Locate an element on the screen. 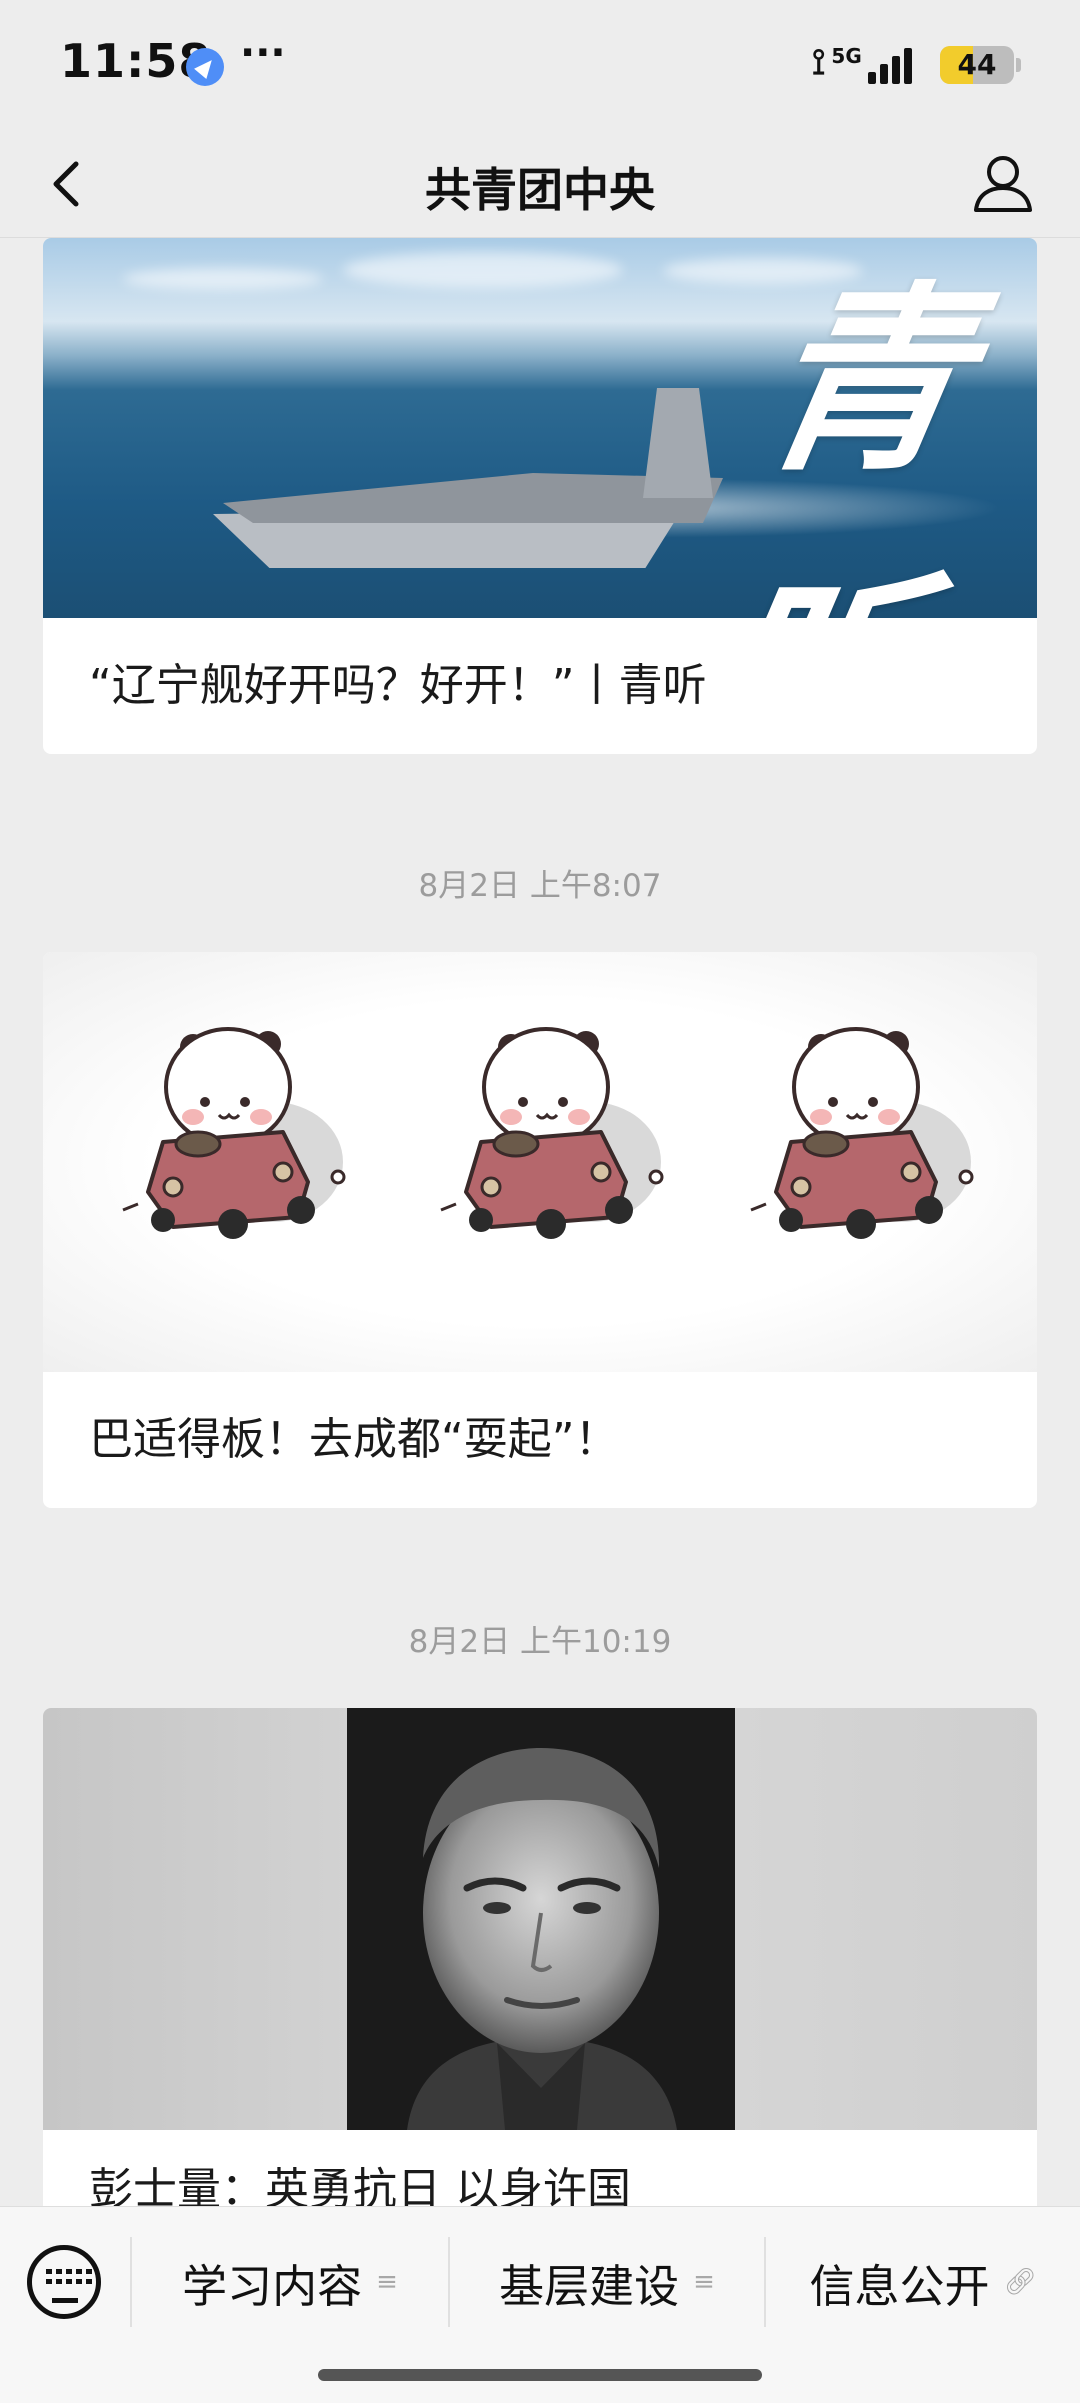  menu-label: 基层建设 is located at coordinates (589, 2286).